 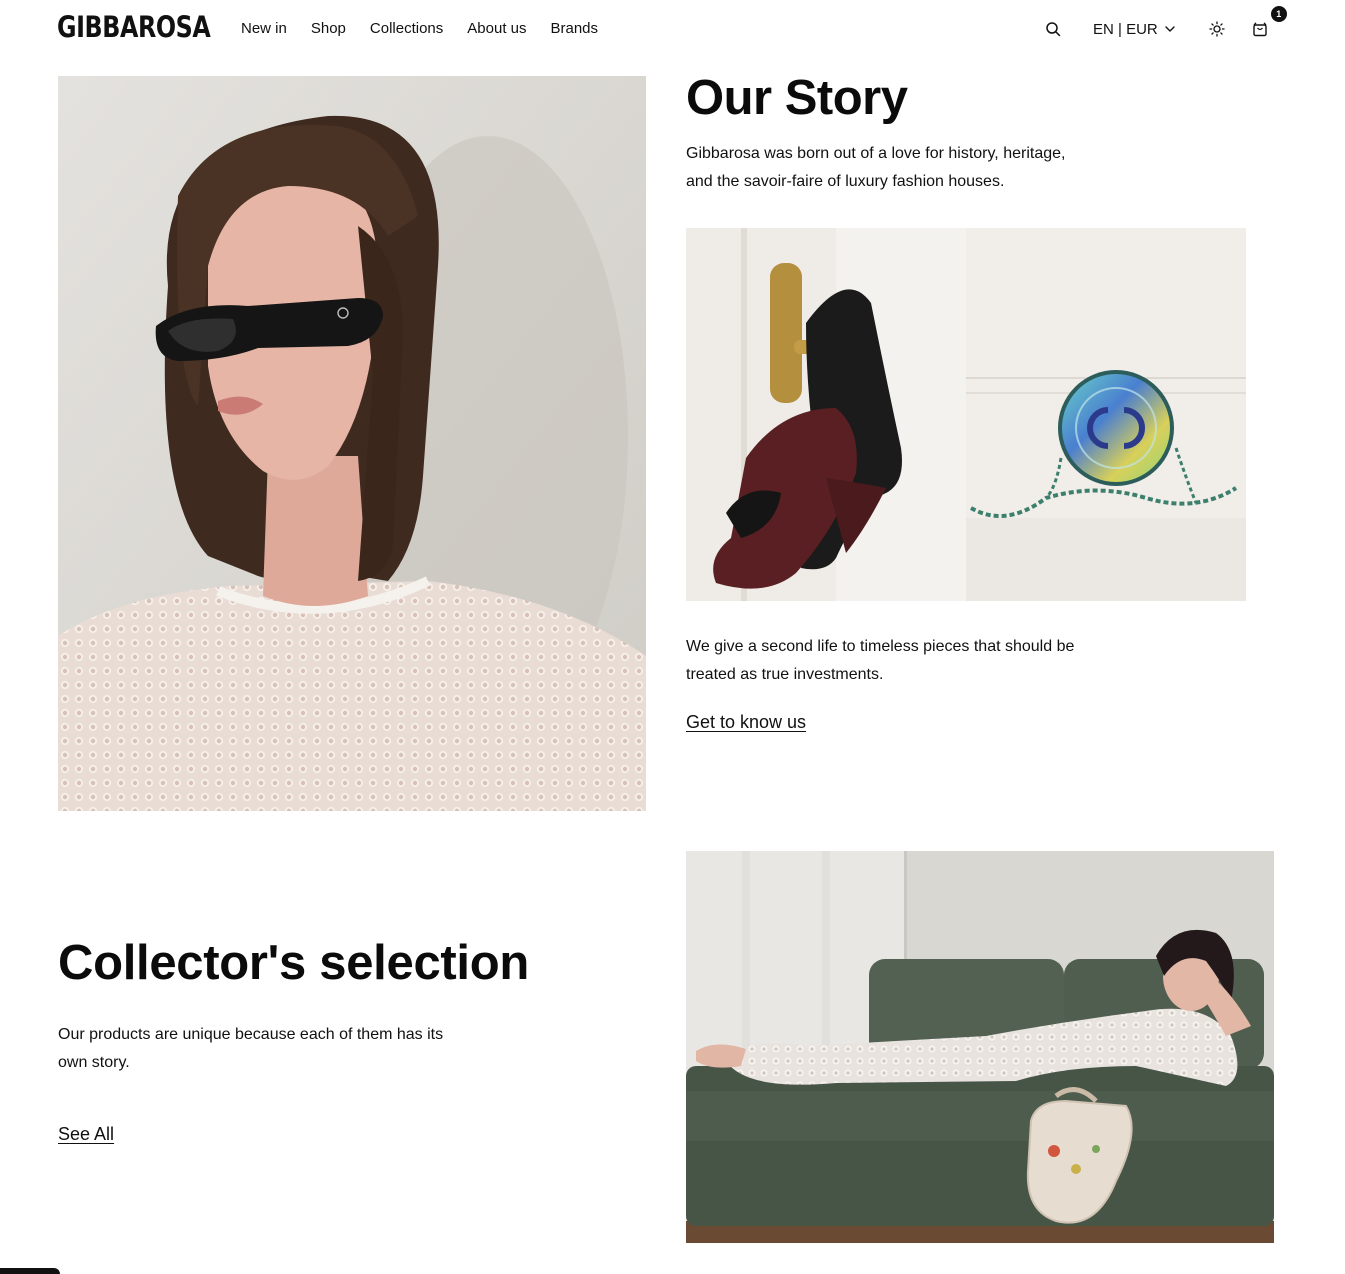 I want to click on nav-item-brands: Brands, so click(x=575, y=28).